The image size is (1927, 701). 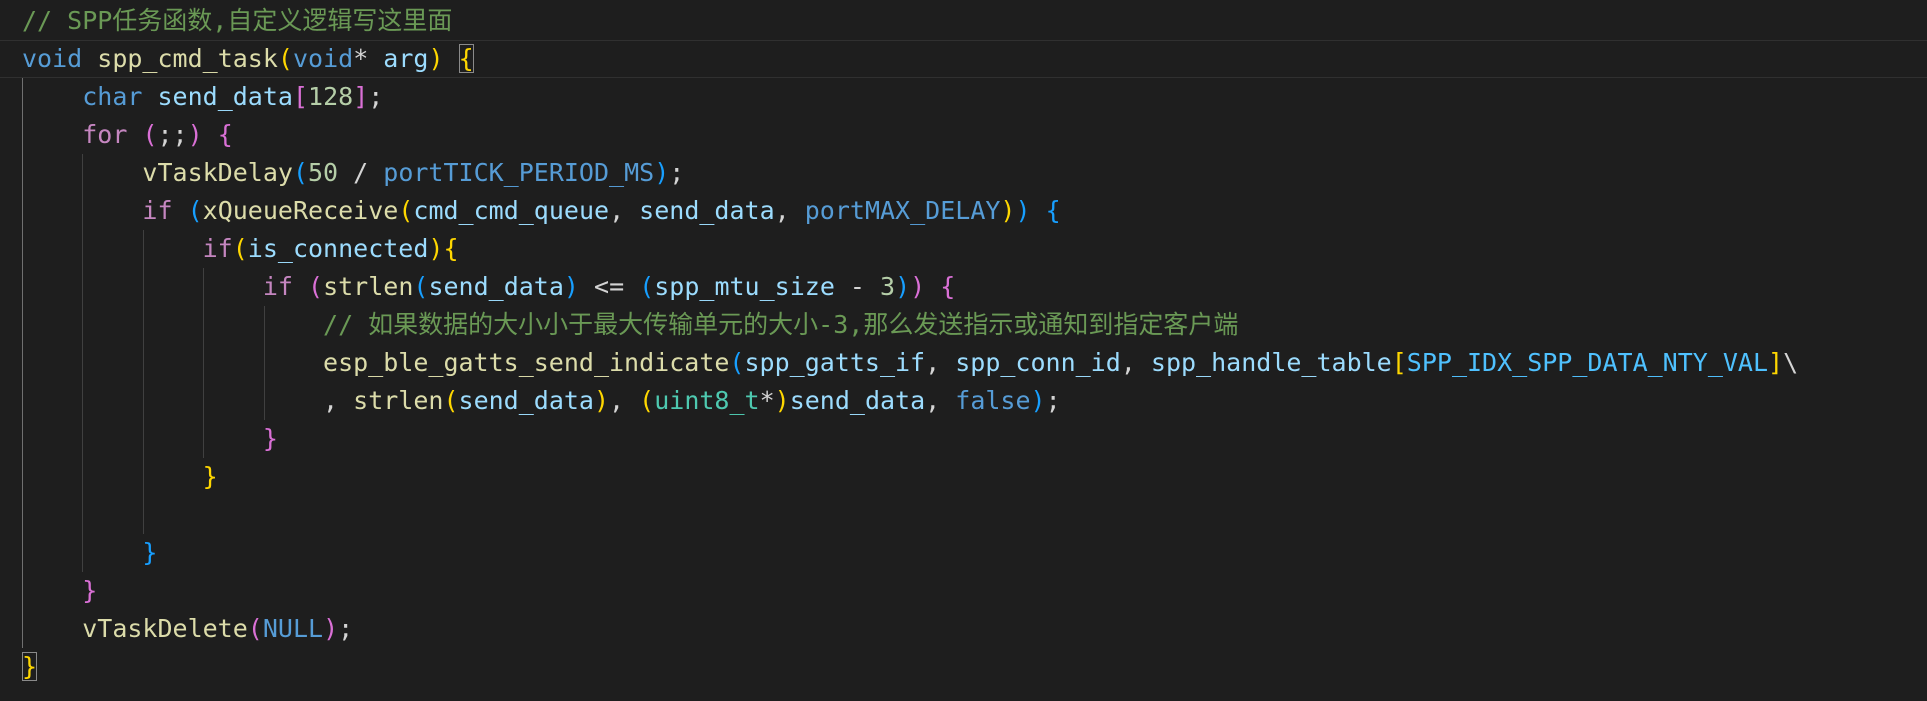 I want to click on code-token: <=, so click(x=609, y=286).